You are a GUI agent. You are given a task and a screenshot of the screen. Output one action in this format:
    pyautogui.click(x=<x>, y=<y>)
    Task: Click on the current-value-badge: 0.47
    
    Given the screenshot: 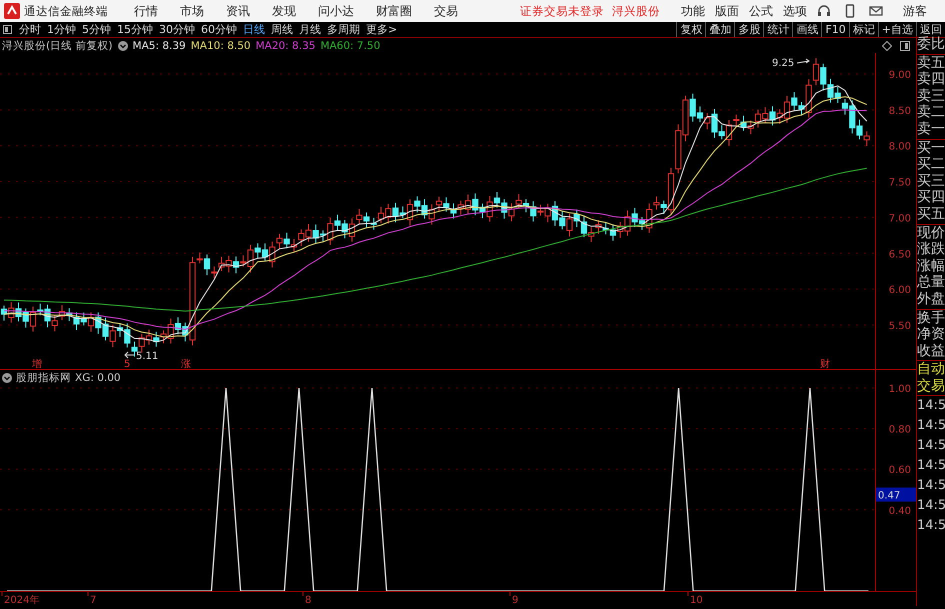 What is the action you would take?
    pyautogui.click(x=896, y=495)
    